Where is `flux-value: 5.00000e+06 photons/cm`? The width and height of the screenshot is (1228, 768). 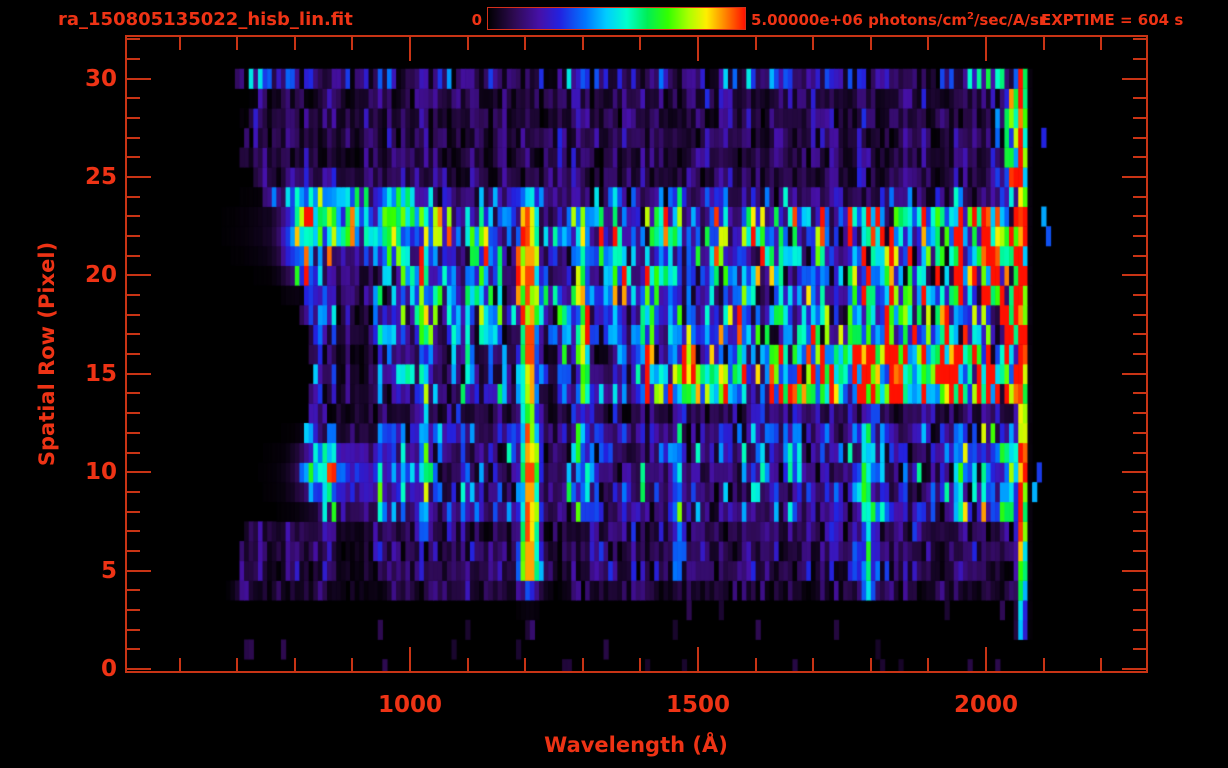 flux-value: 5.00000e+06 photons/cm is located at coordinates (859, 20).